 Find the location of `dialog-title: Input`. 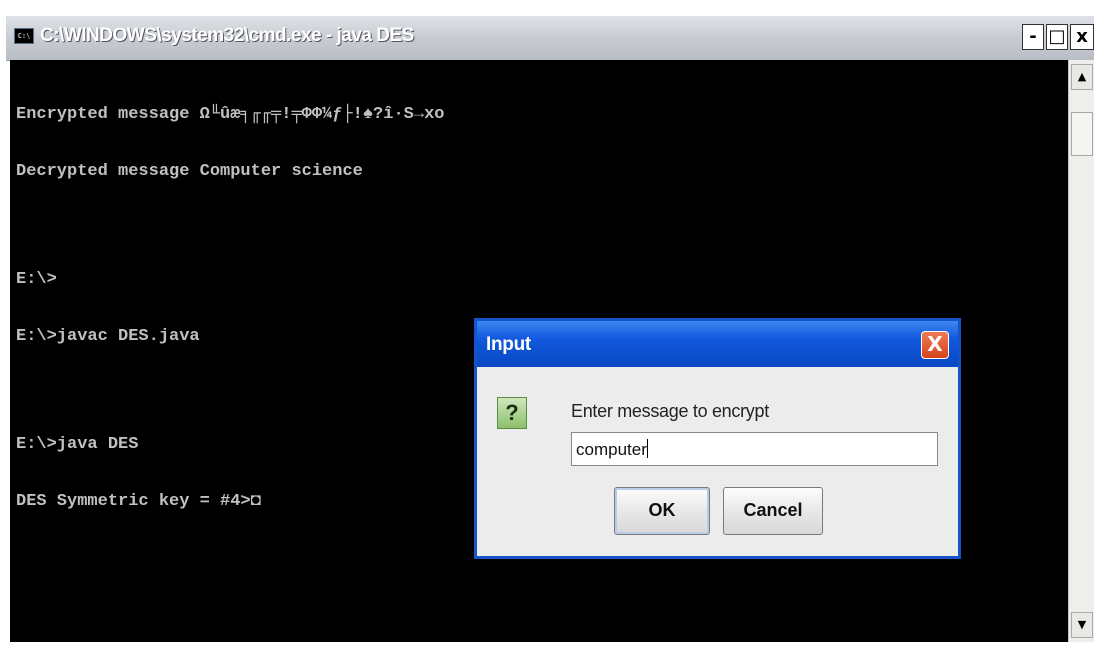

dialog-title: Input is located at coordinates (508, 344).